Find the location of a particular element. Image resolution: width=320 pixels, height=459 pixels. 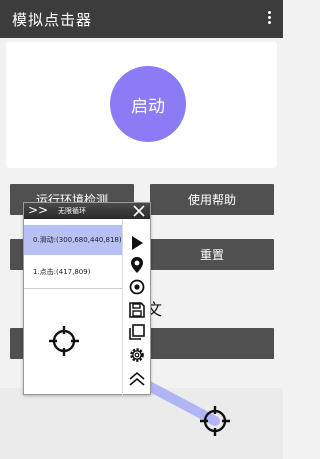

close-icon is located at coordinates (139, 211).